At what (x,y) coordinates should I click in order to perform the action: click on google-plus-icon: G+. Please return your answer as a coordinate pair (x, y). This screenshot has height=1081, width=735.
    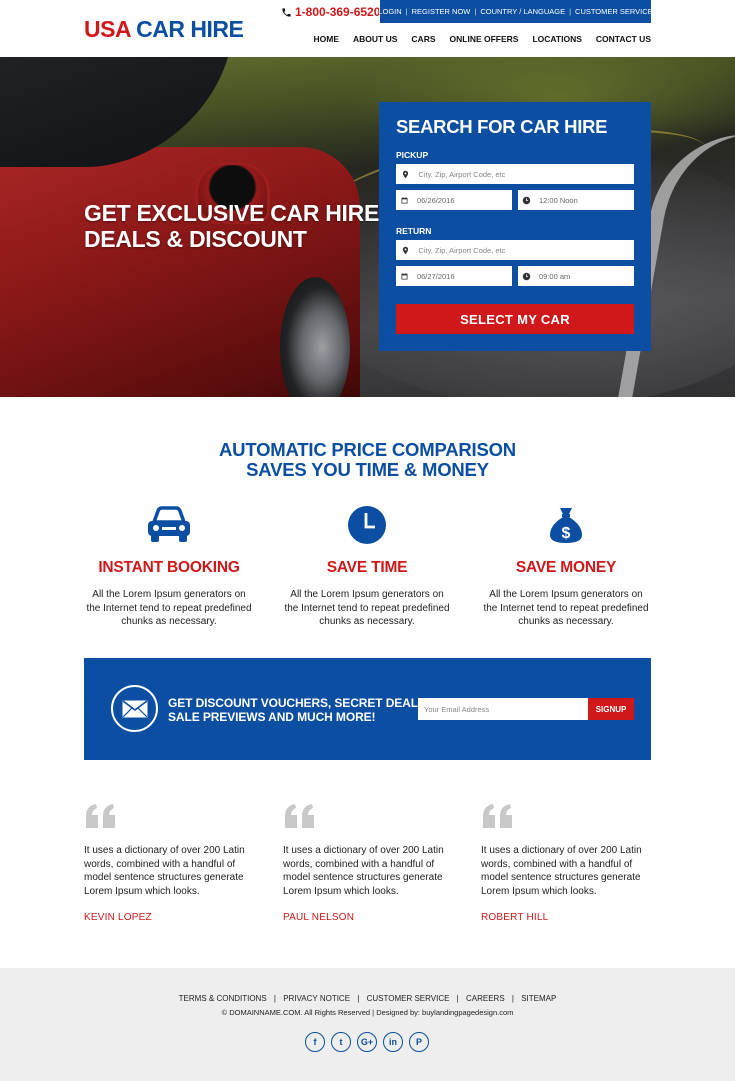
    Looking at the image, I should click on (367, 1042).